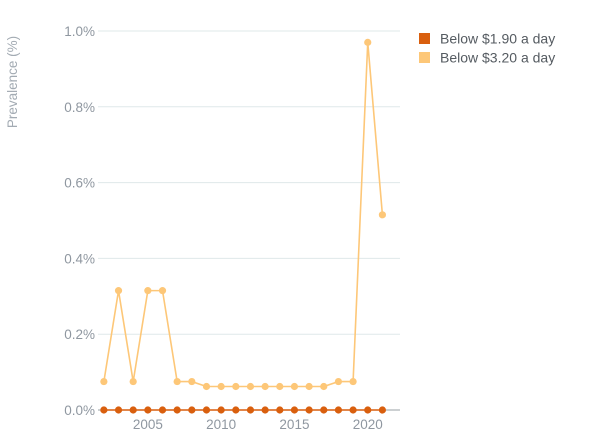 This screenshot has height=440, width=600. What do you see at coordinates (221, 424) in the screenshot?
I see `x-tick-label: 2010` at bounding box center [221, 424].